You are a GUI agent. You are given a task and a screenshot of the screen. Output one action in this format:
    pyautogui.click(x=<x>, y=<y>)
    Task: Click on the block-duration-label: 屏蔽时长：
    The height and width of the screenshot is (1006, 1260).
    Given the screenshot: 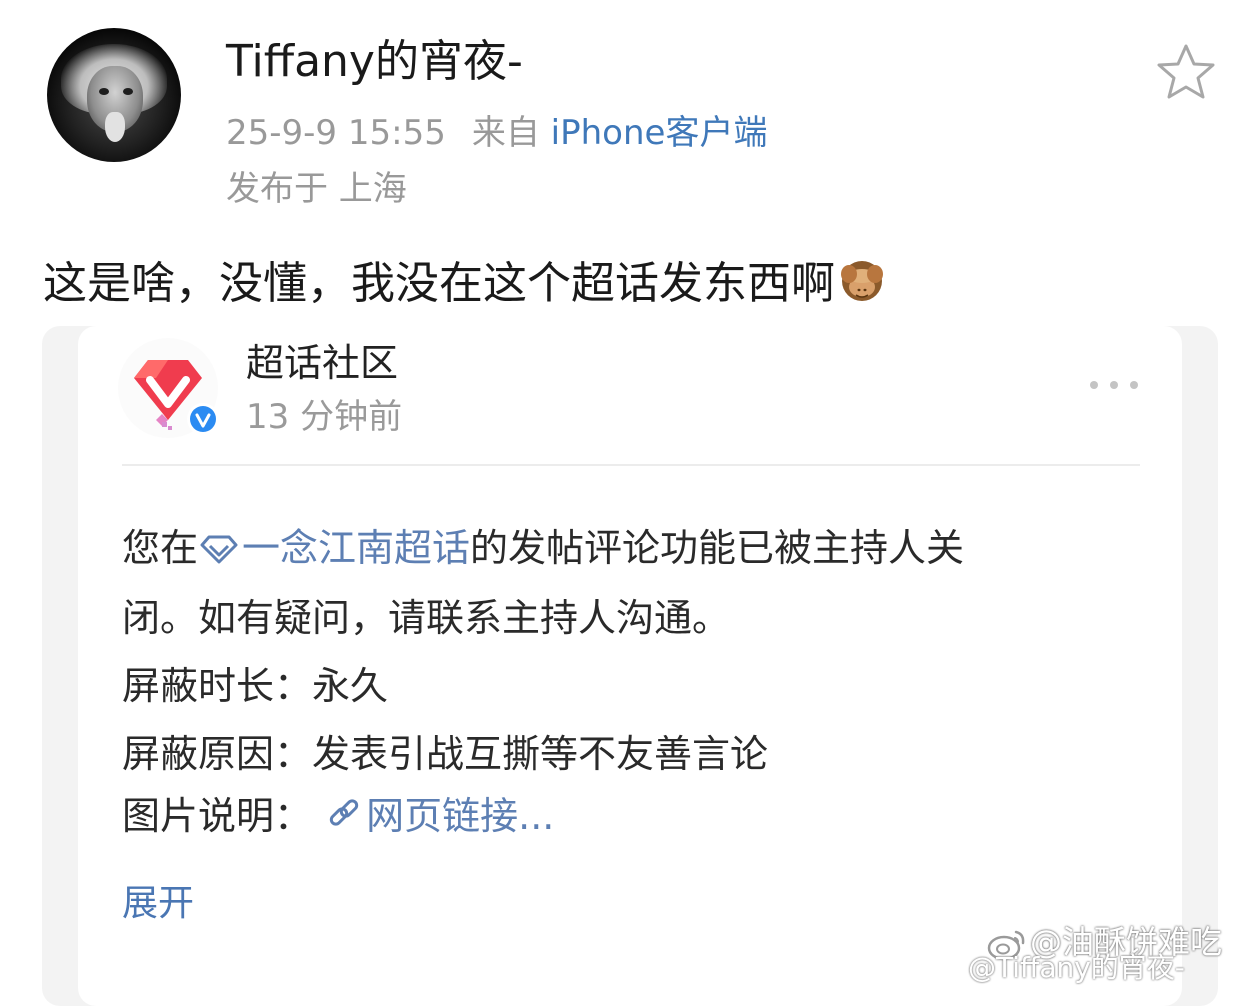 What is the action you would take?
    pyautogui.click(x=217, y=686)
    